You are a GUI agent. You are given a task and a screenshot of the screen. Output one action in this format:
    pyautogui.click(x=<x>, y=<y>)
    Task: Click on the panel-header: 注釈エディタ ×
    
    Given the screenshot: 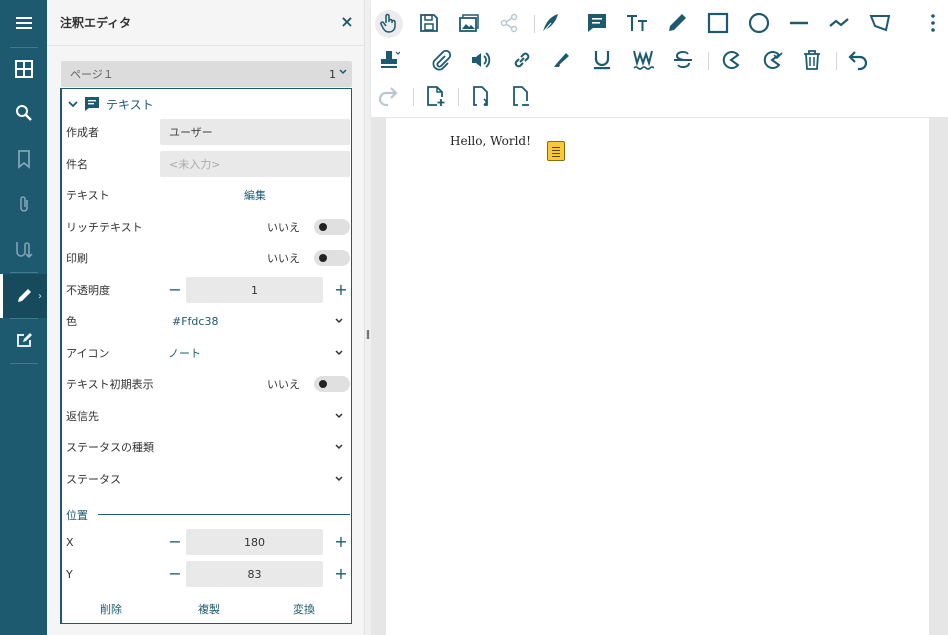 What is the action you would take?
    pyautogui.click(x=206, y=23)
    